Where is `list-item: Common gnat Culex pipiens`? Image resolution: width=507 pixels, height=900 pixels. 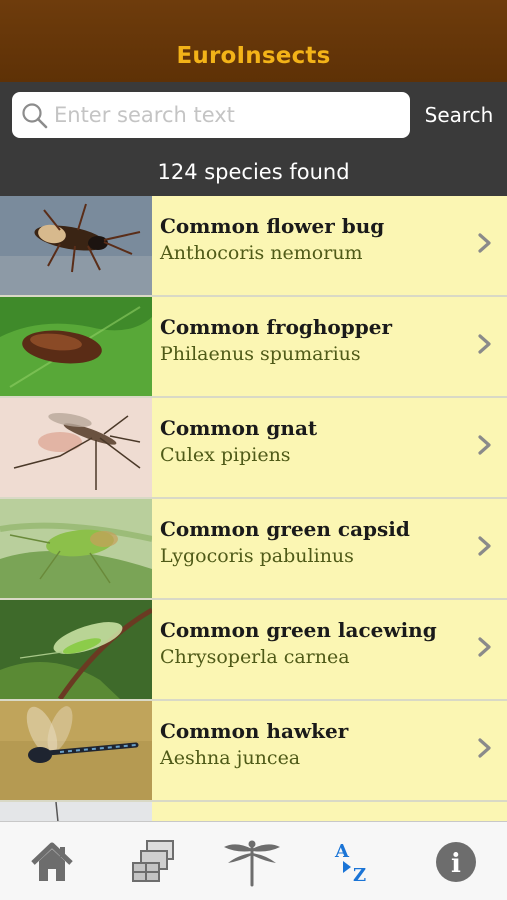
list-item: Common gnat Culex pipiens is located at coordinates (253, 448).